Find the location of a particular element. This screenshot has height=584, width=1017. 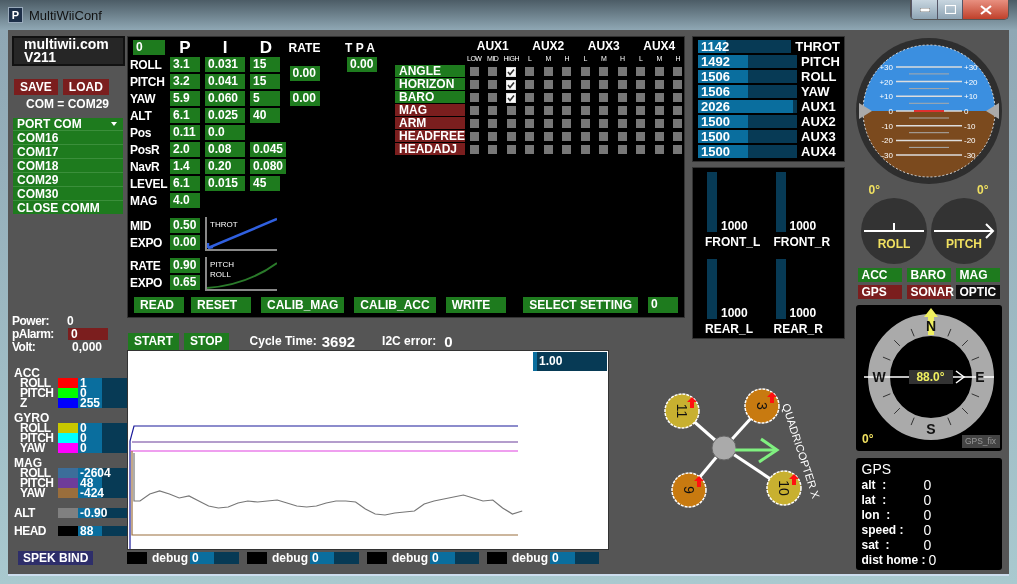

profile-field: 0 is located at coordinates (149, 47).